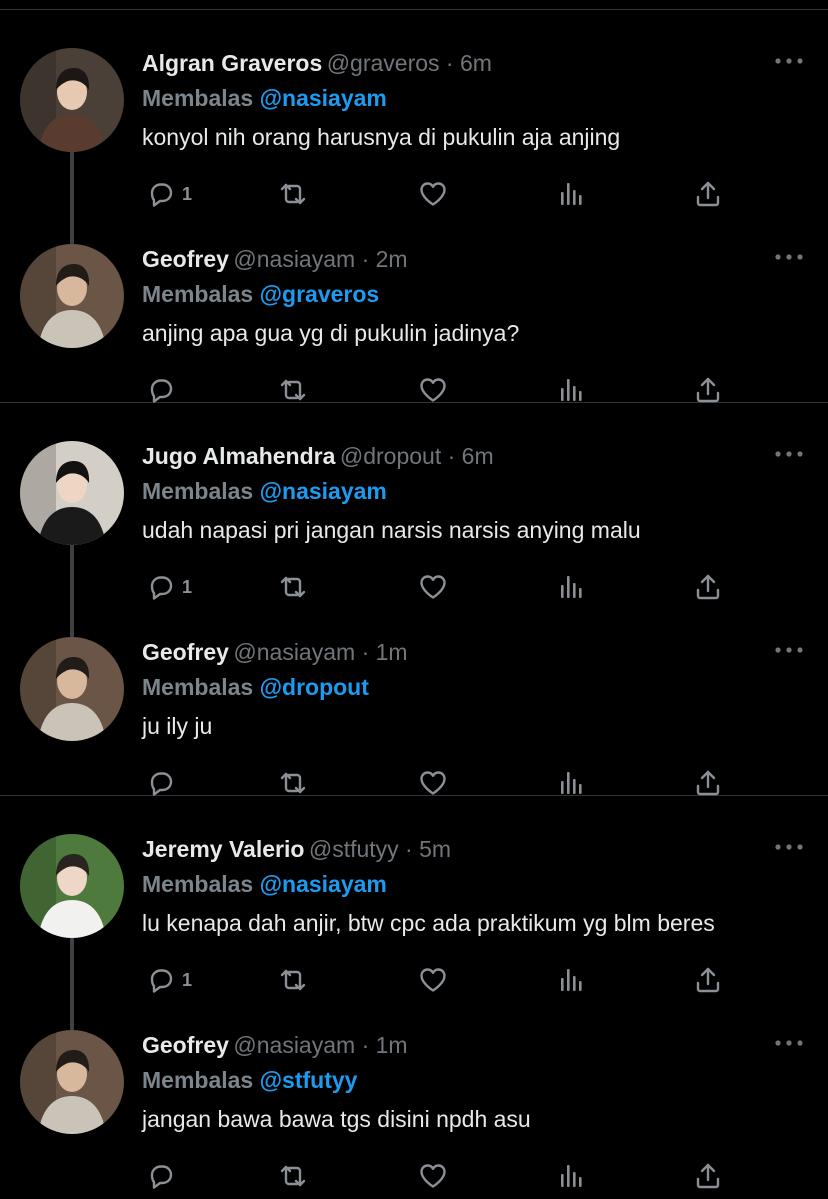  Describe the element at coordinates (414, 5) in the screenshot. I see `top-divider` at that location.